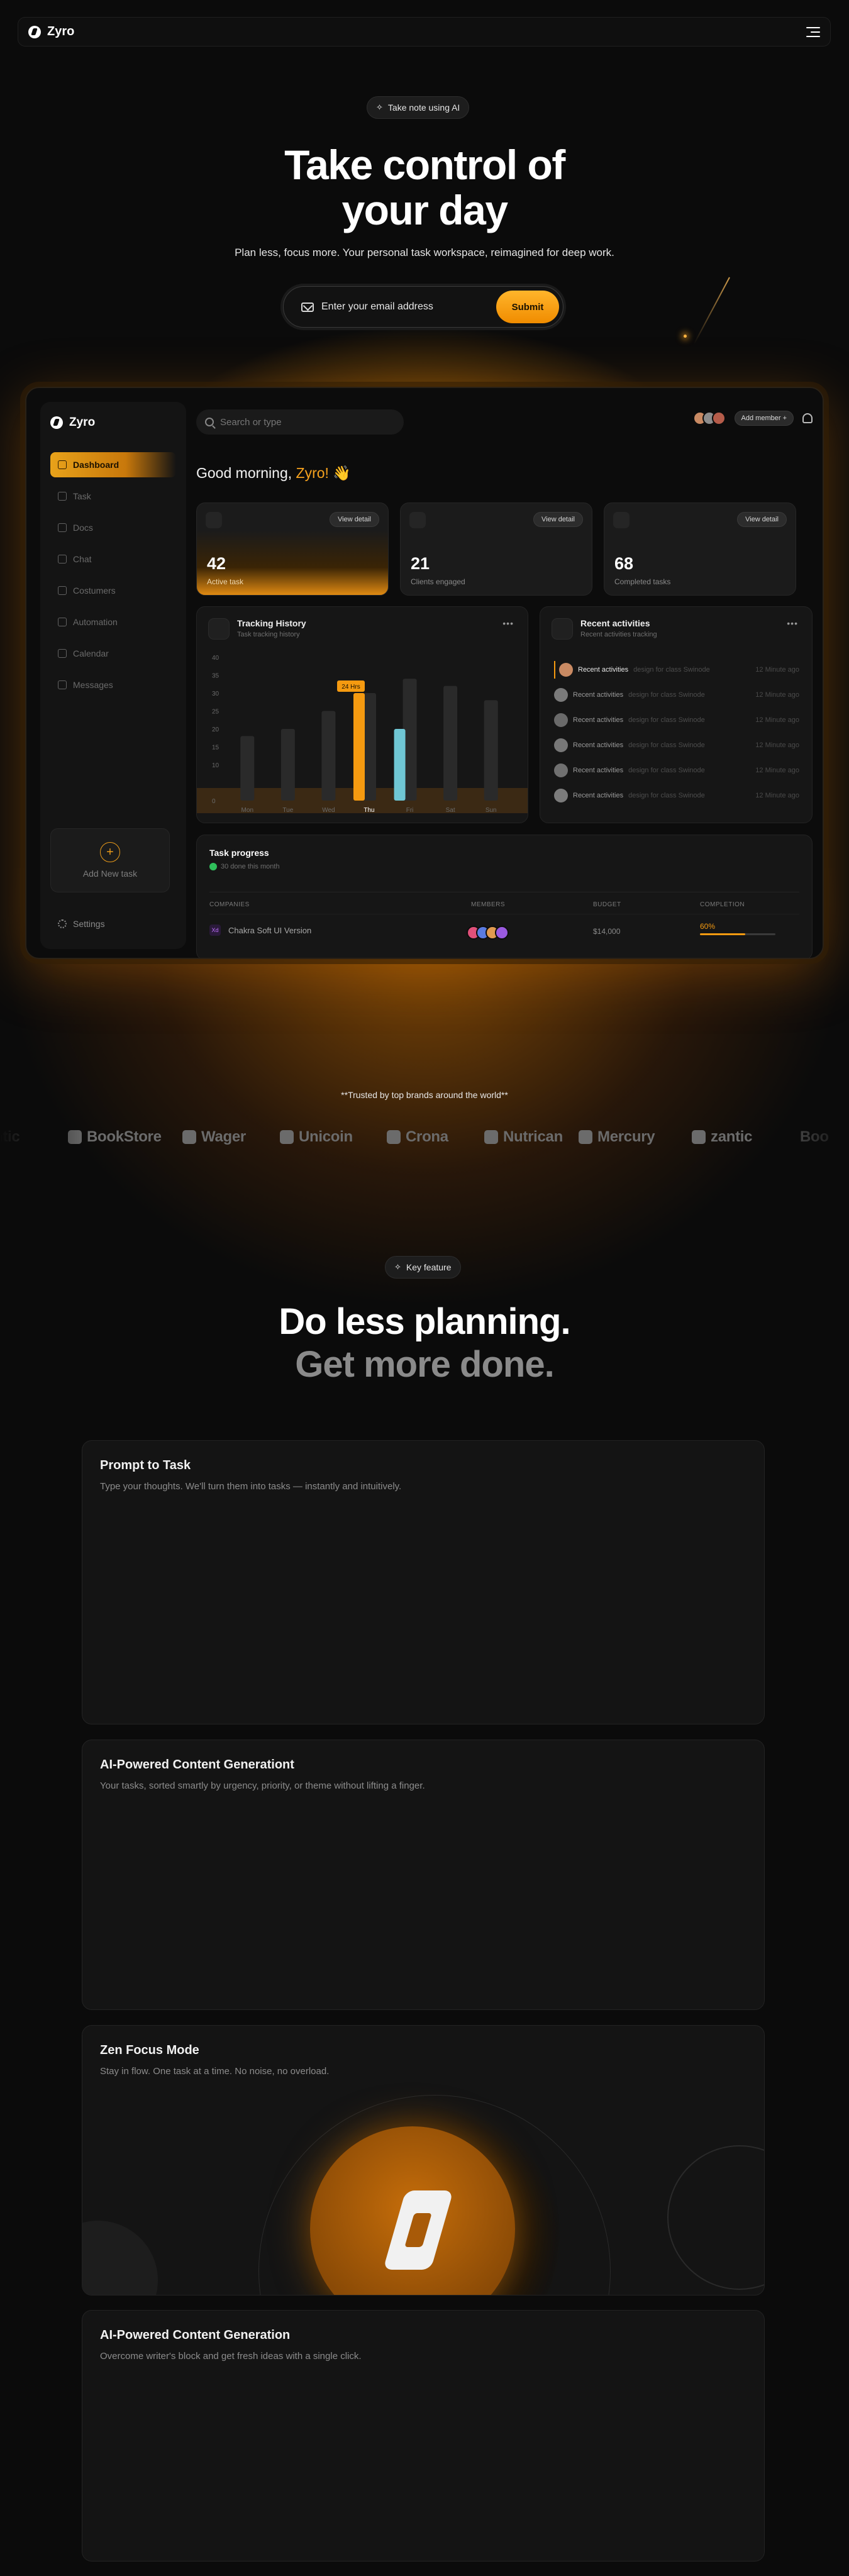  I want to click on sidebar-item-label: Dashboard, so click(96, 465).